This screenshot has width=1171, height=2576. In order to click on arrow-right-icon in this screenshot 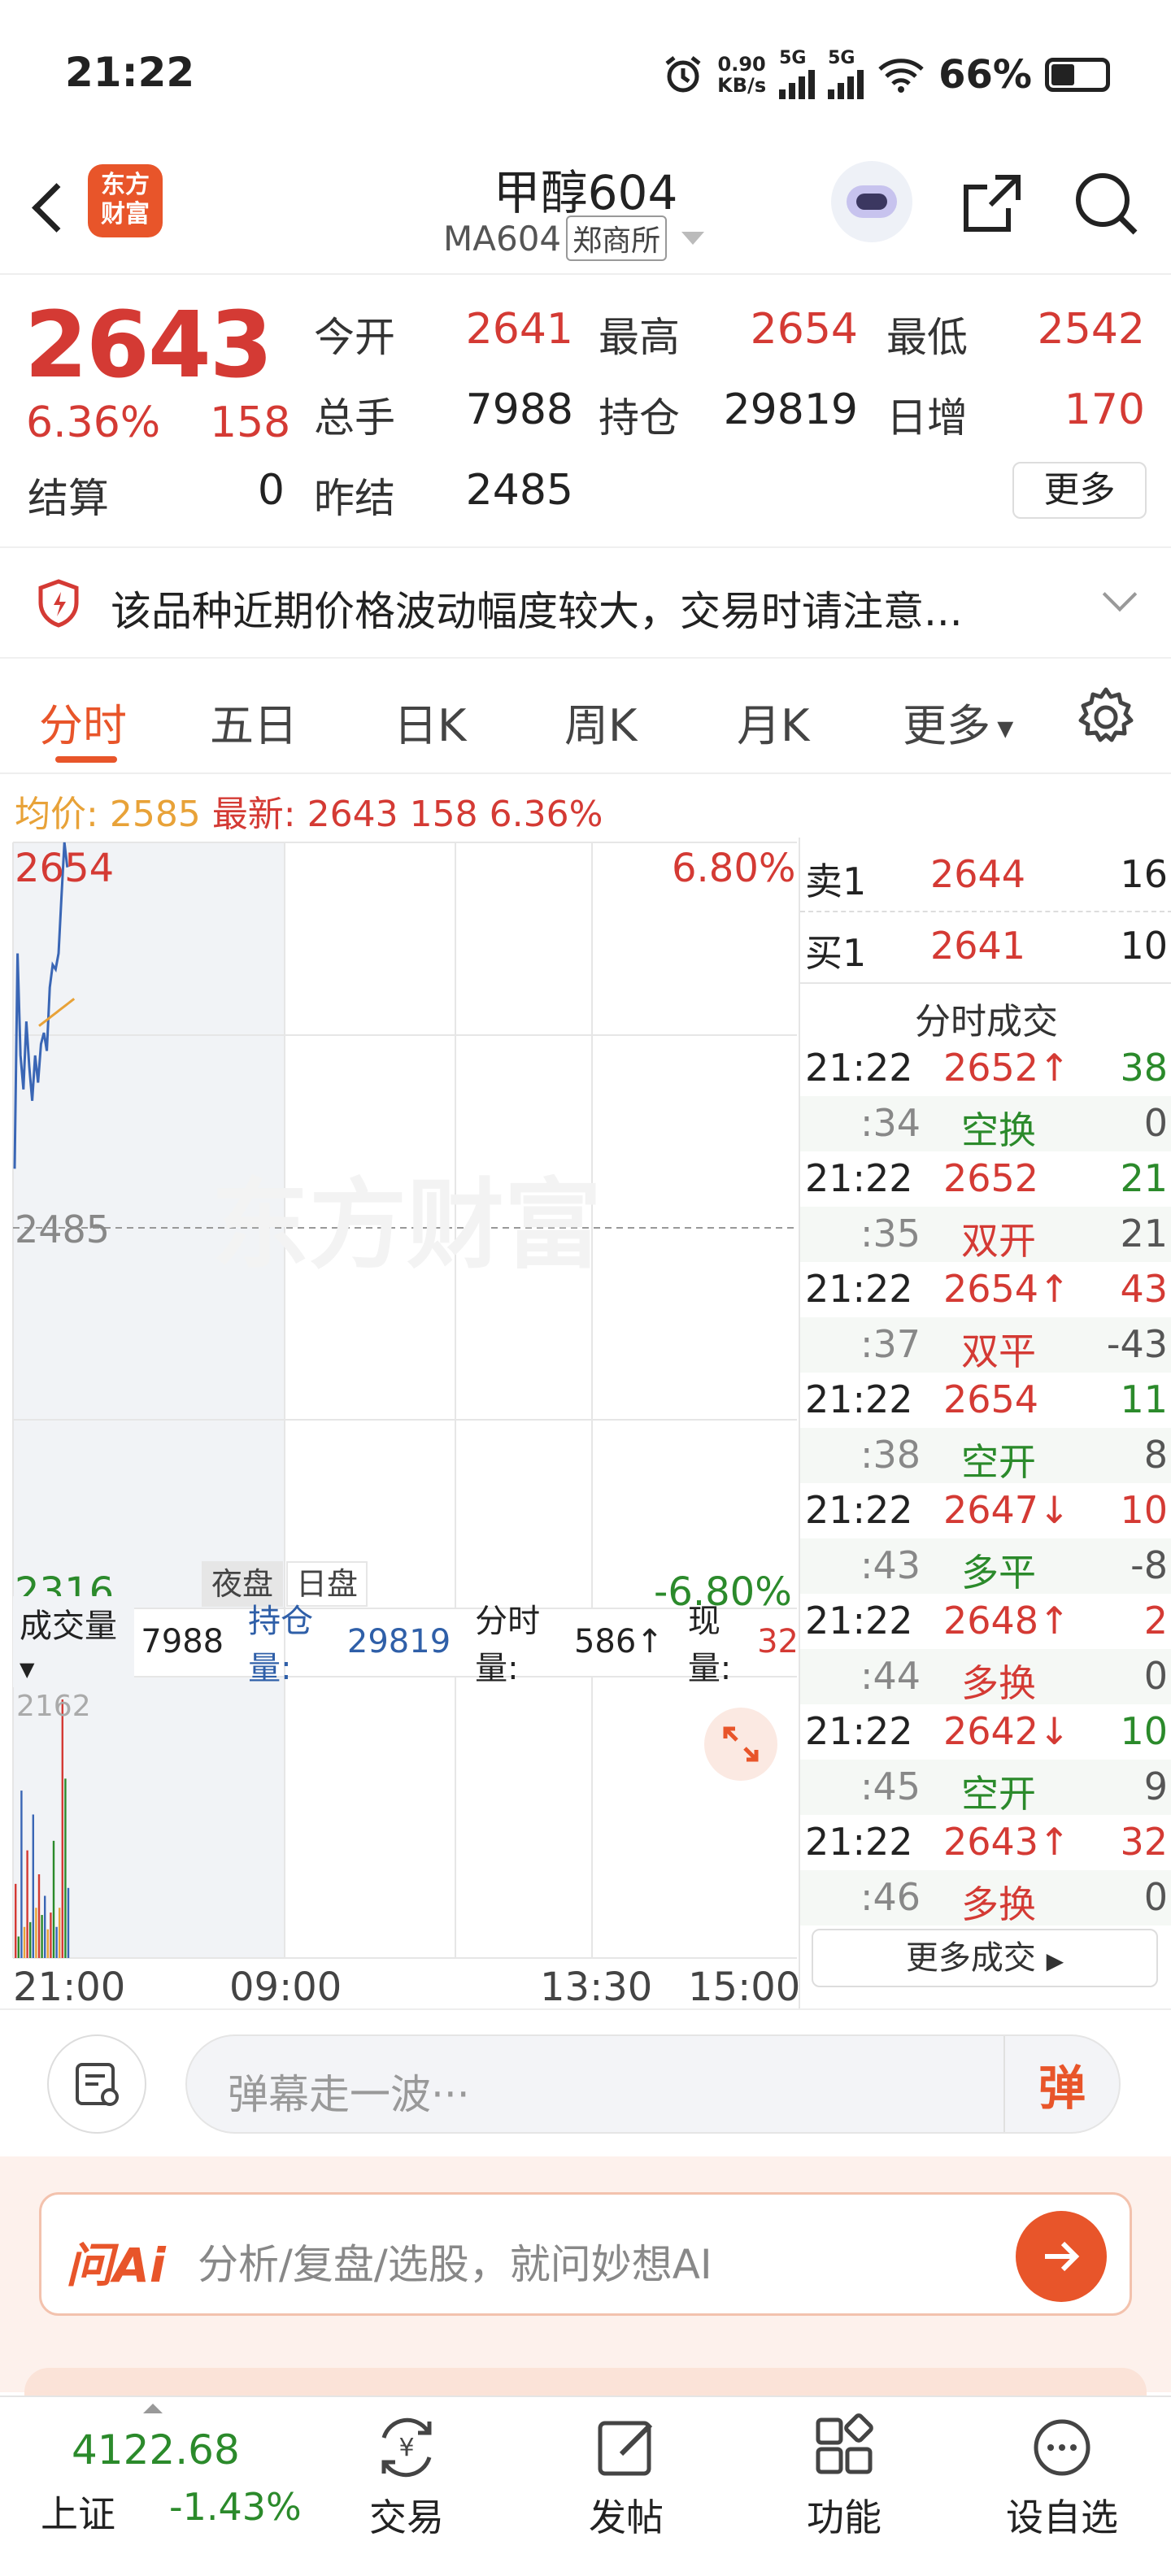, I will do `click(1062, 2257)`.